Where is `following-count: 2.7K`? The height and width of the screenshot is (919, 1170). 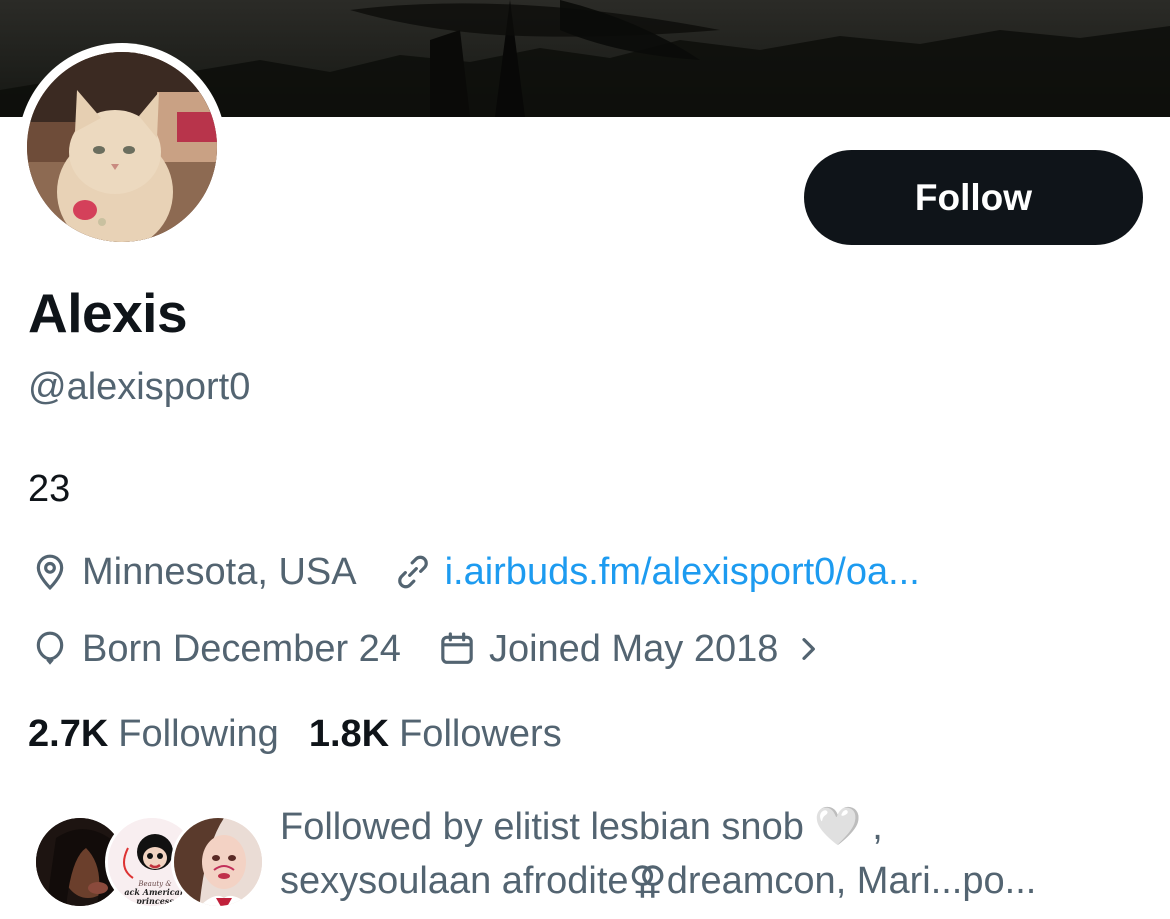
following-count: 2.7K is located at coordinates (68, 733).